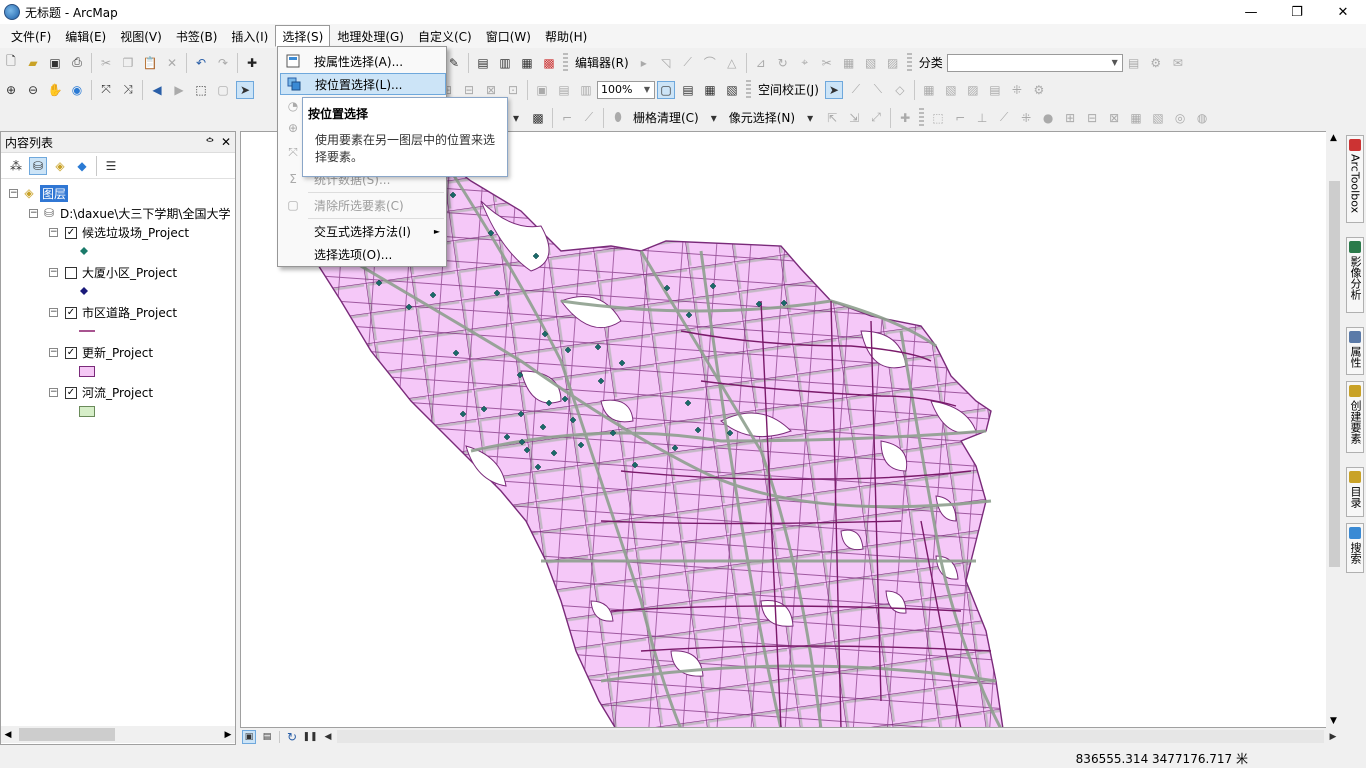 Image resolution: width=1366 pixels, height=768 pixels. I want to click on layout-zoom-combo: 100% ▼, so click(626, 89).